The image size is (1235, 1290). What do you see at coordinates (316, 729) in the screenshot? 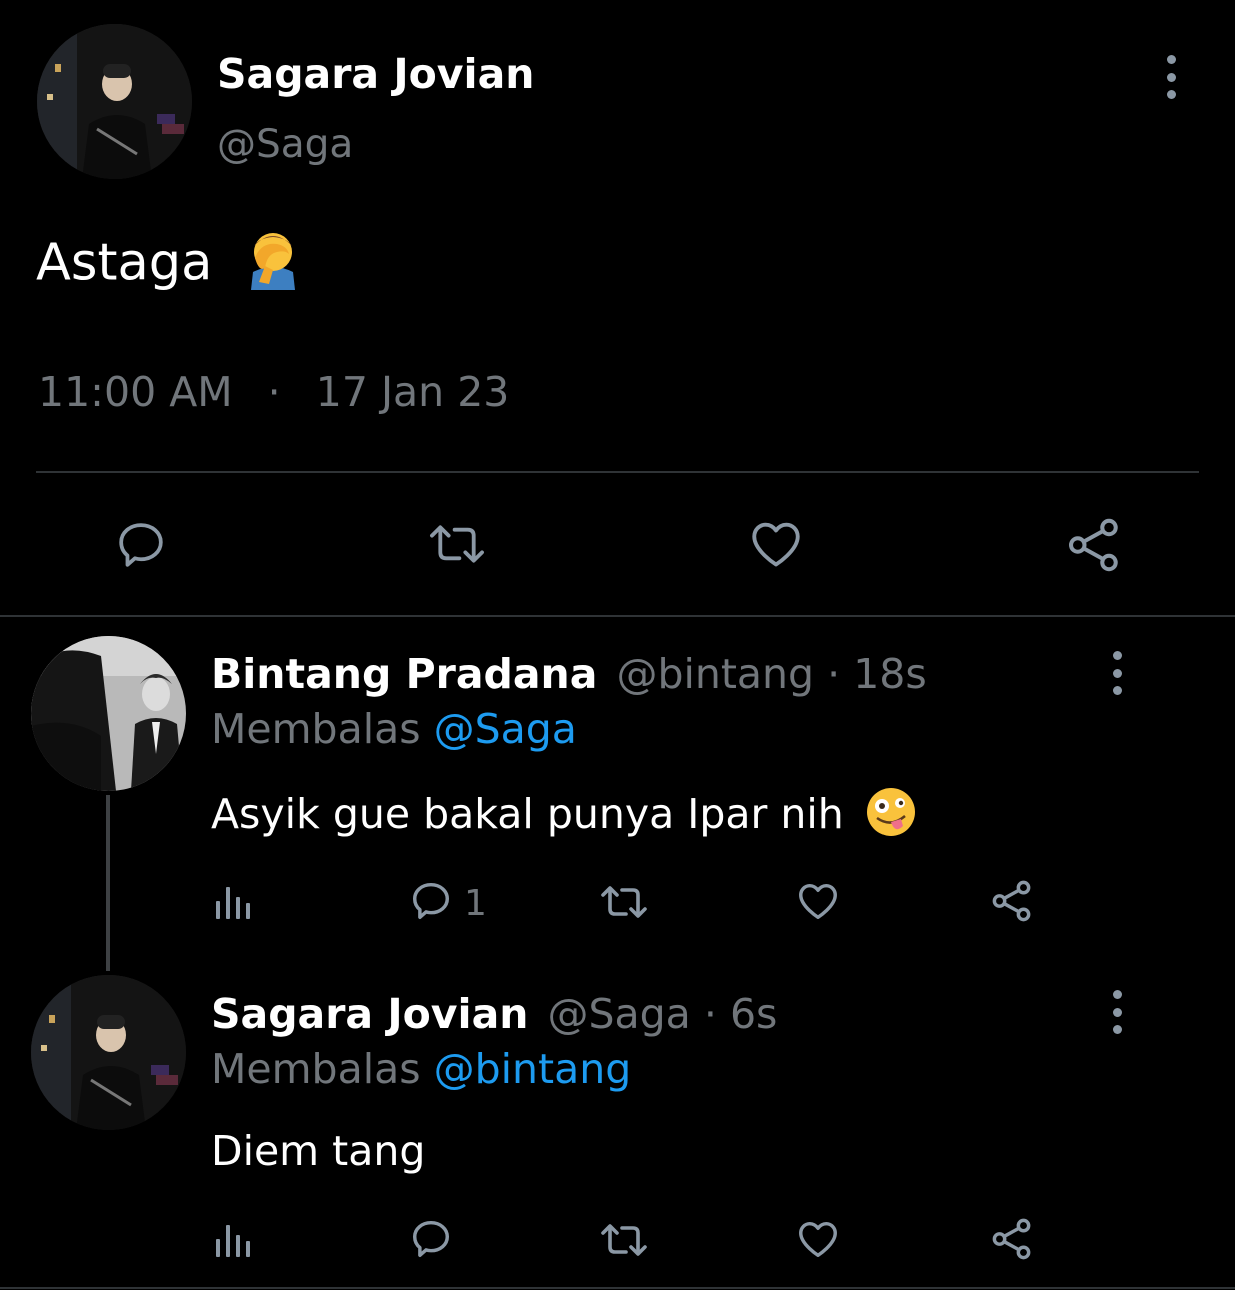
I see `reply-1-replying-prefix: Membalas` at bounding box center [316, 729].